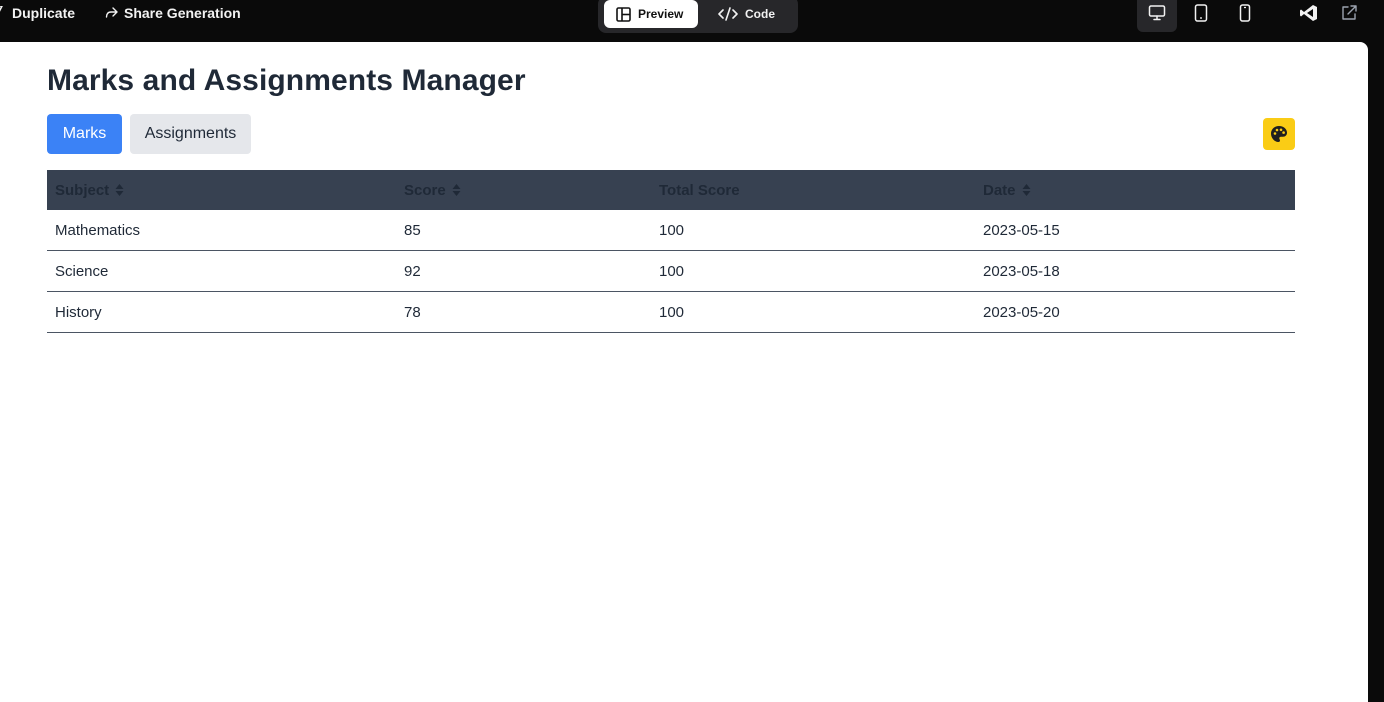 This screenshot has width=1384, height=702. What do you see at coordinates (1021, 312) in the screenshot?
I see `cell-date: 2023-05-20` at bounding box center [1021, 312].